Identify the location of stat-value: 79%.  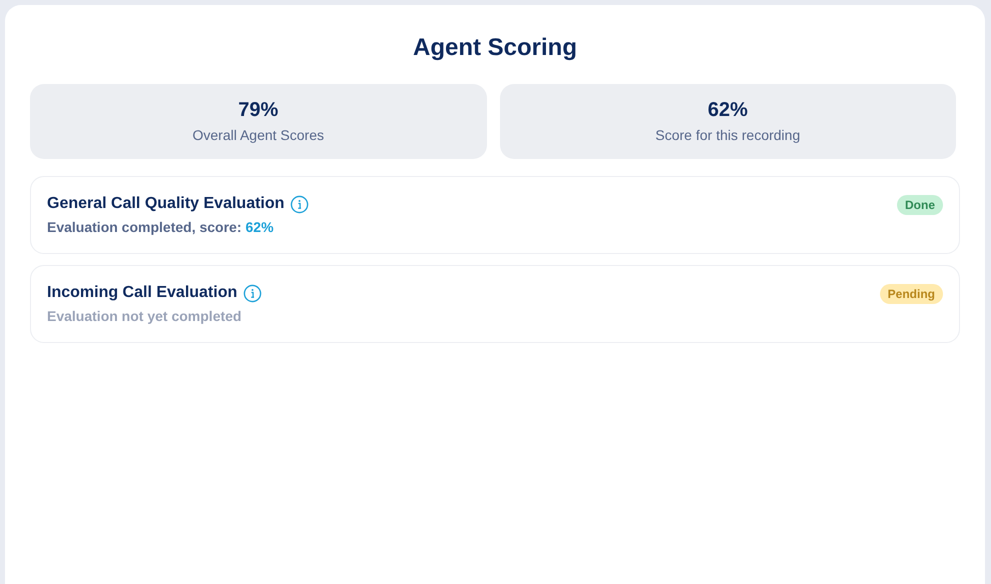
(258, 110).